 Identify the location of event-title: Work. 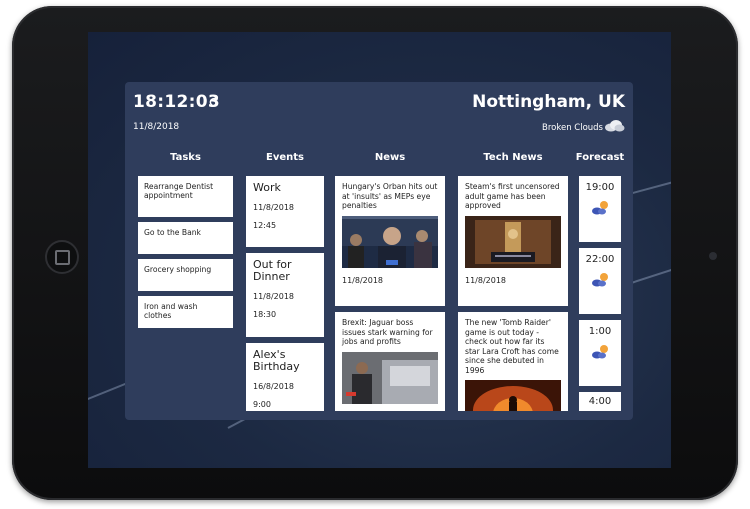
(267, 187).